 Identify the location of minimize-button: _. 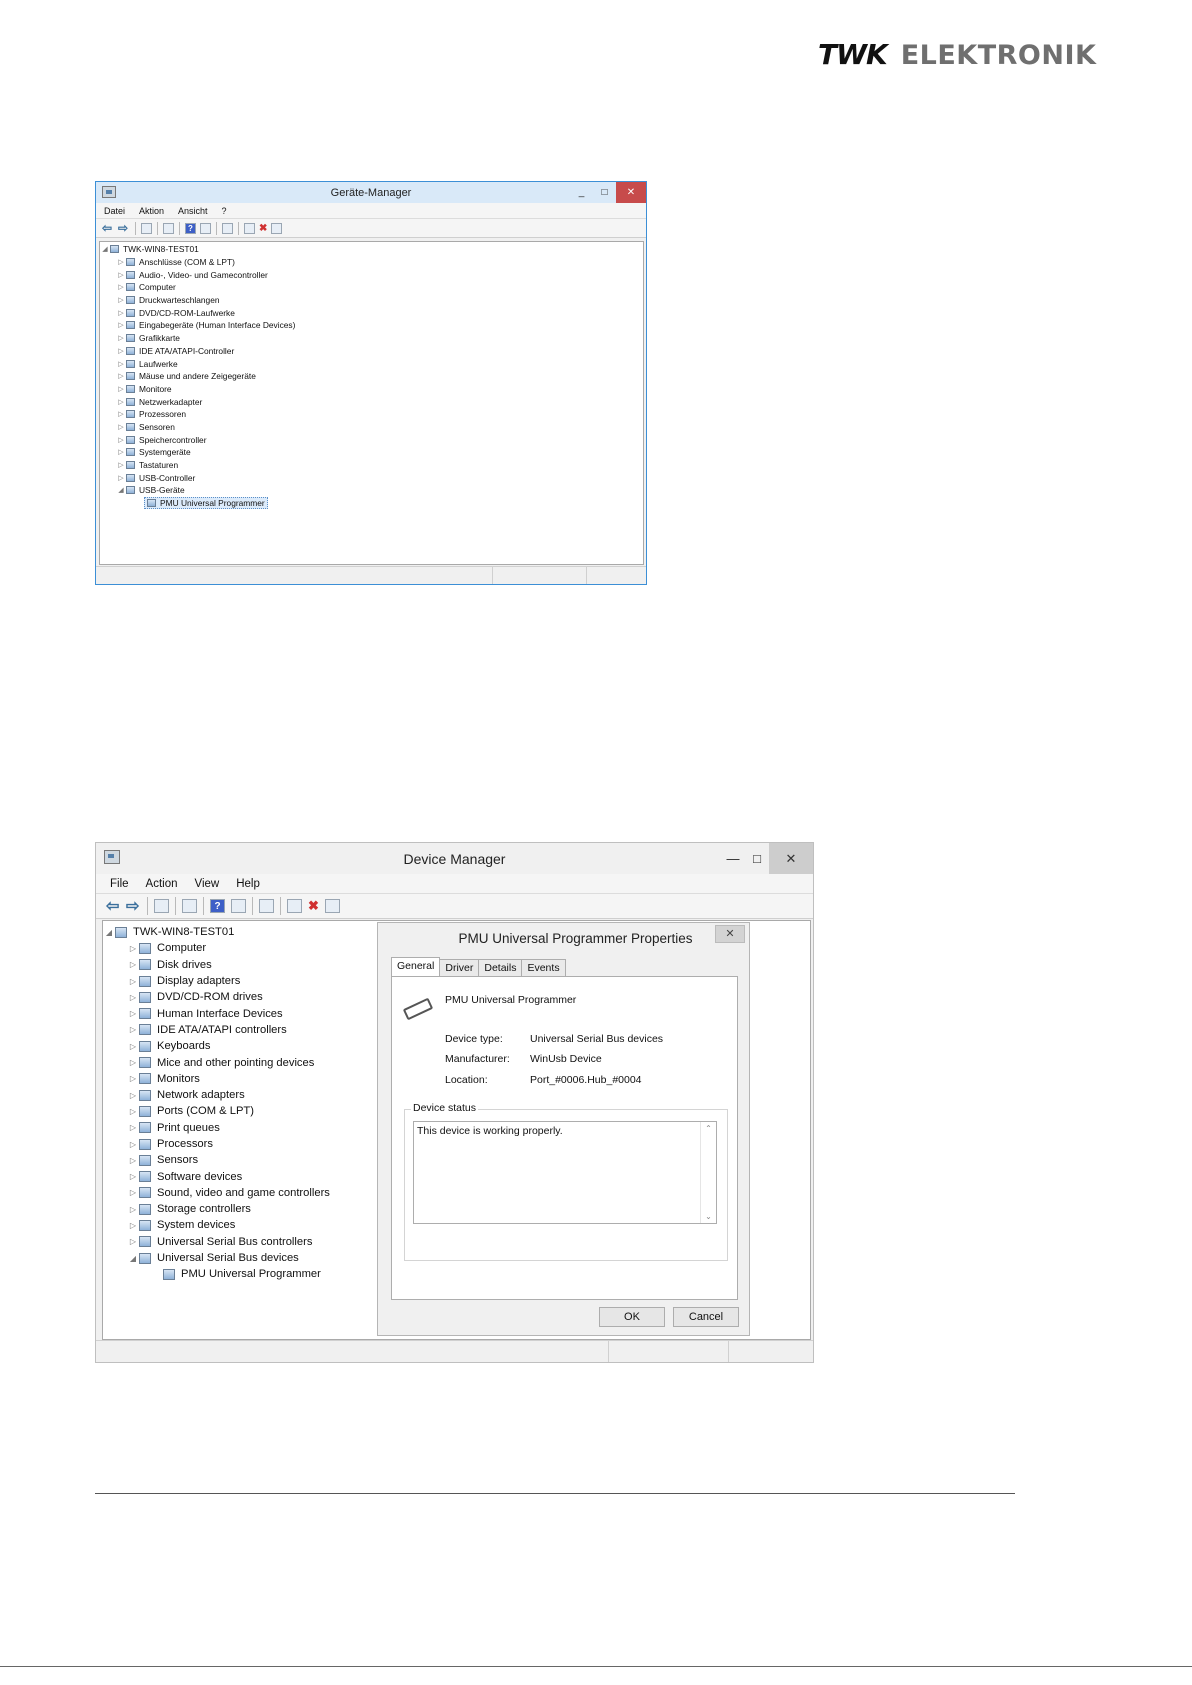
(581, 192).